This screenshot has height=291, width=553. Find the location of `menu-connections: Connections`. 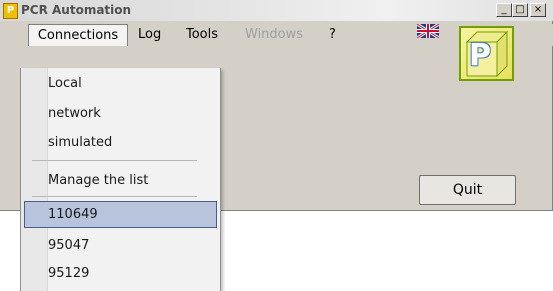

menu-connections: Connections is located at coordinates (78, 35).